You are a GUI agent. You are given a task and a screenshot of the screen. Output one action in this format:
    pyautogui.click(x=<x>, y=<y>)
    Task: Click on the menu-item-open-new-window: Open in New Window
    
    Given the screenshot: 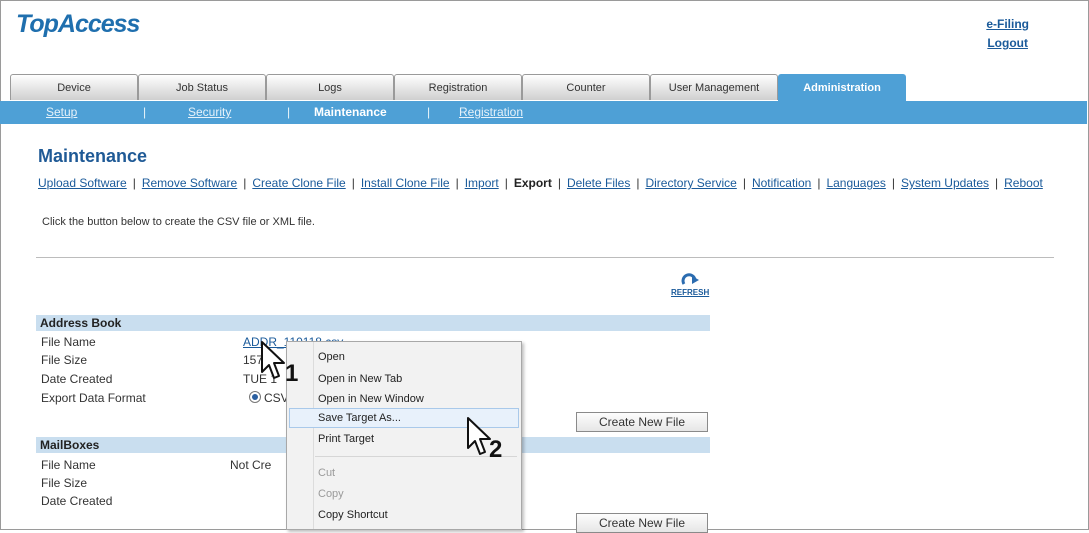 What is the action you would take?
    pyautogui.click(x=371, y=399)
    